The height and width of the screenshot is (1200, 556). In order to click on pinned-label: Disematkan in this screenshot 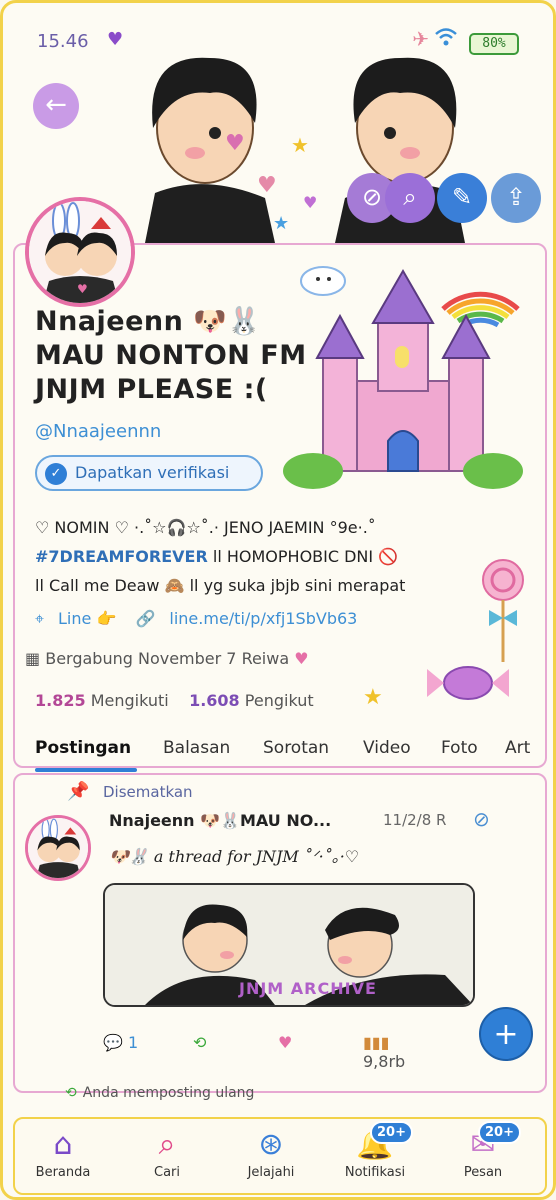, I will do `click(148, 792)`.